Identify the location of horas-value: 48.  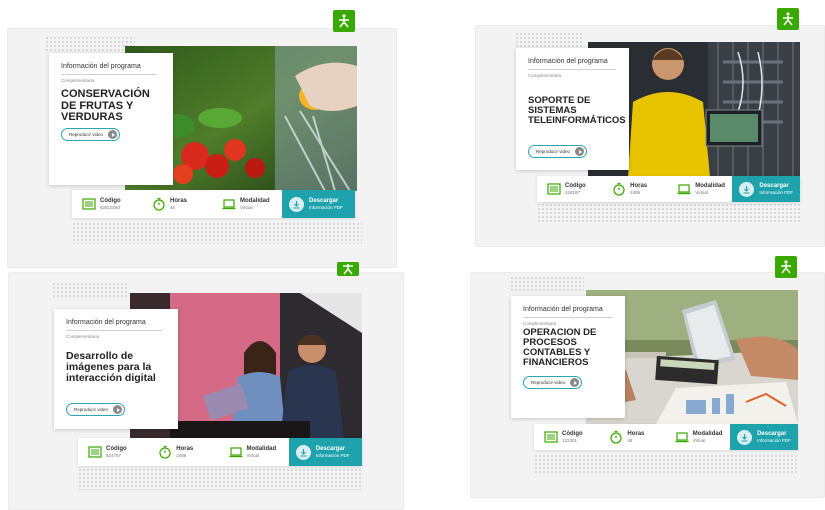
(630, 440).